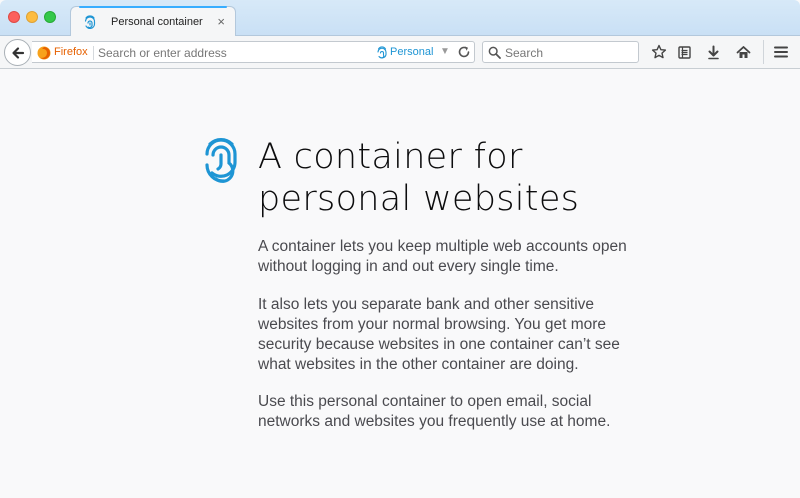  Describe the element at coordinates (221, 21) in the screenshot. I see `tab-close-button: ×` at that location.